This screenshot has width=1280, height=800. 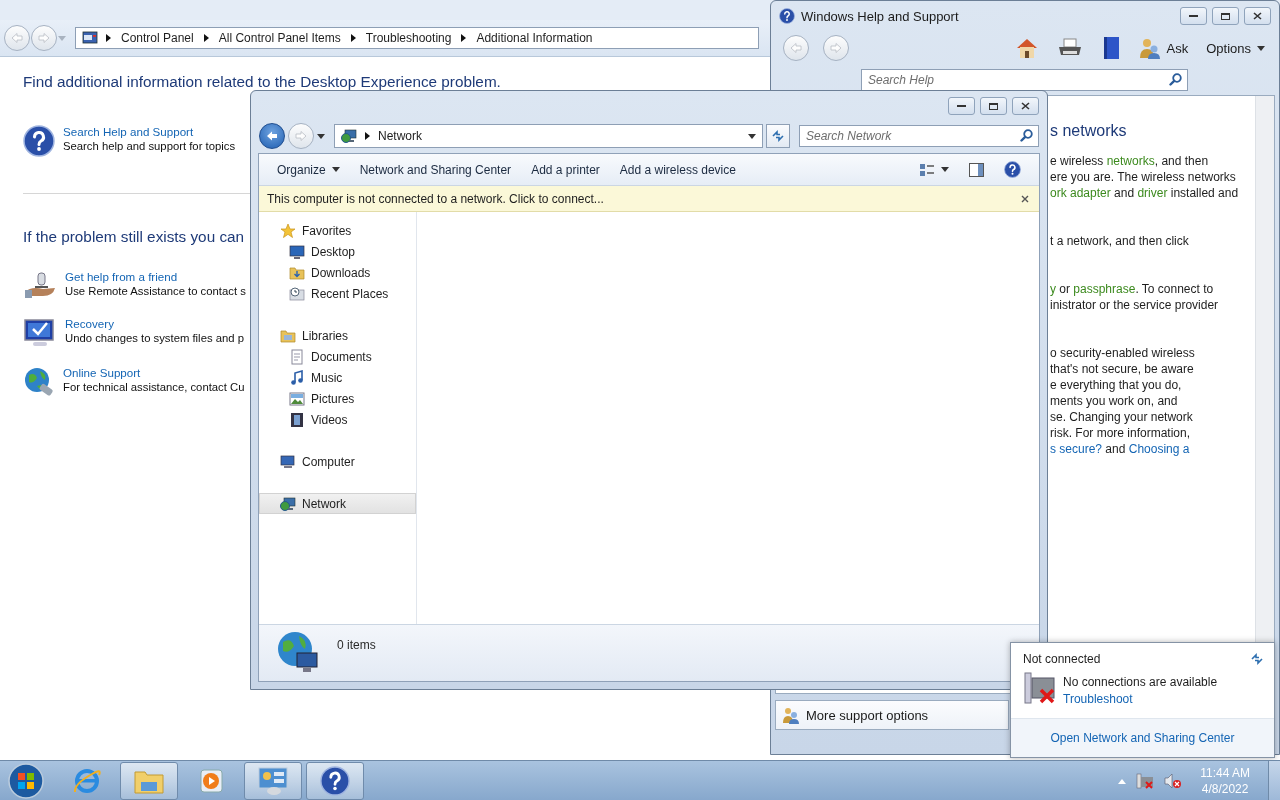 What do you see at coordinates (880, 16) in the screenshot?
I see `window-title: Windows Help and Support` at bounding box center [880, 16].